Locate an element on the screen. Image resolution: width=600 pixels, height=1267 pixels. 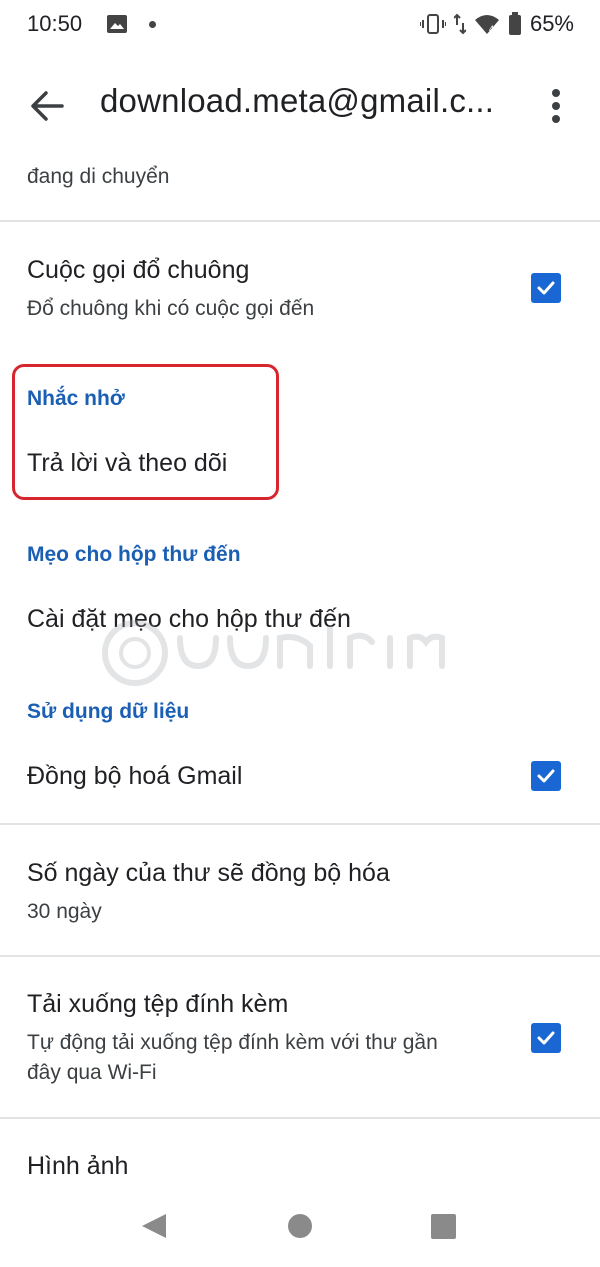
back-arrow-icon is located at coordinates (48, 106).